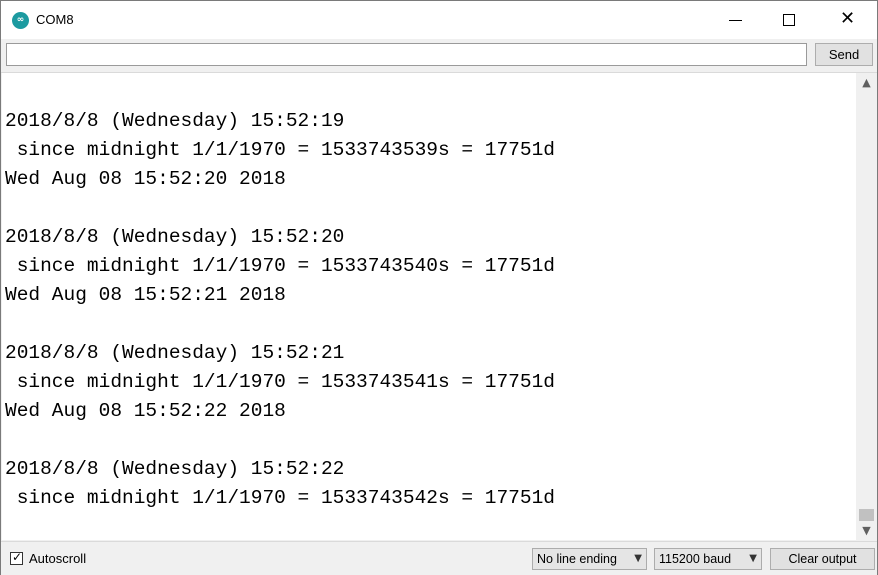  Describe the element at coordinates (822, 559) in the screenshot. I see `clear-output-button: Clear output` at that location.